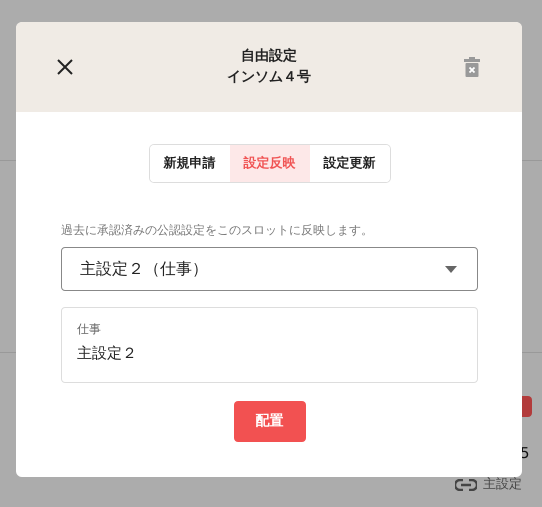  Describe the element at coordinates (269, 269) in the screenshot. I see `setting-select: 主設定２（仕事）` at that location.